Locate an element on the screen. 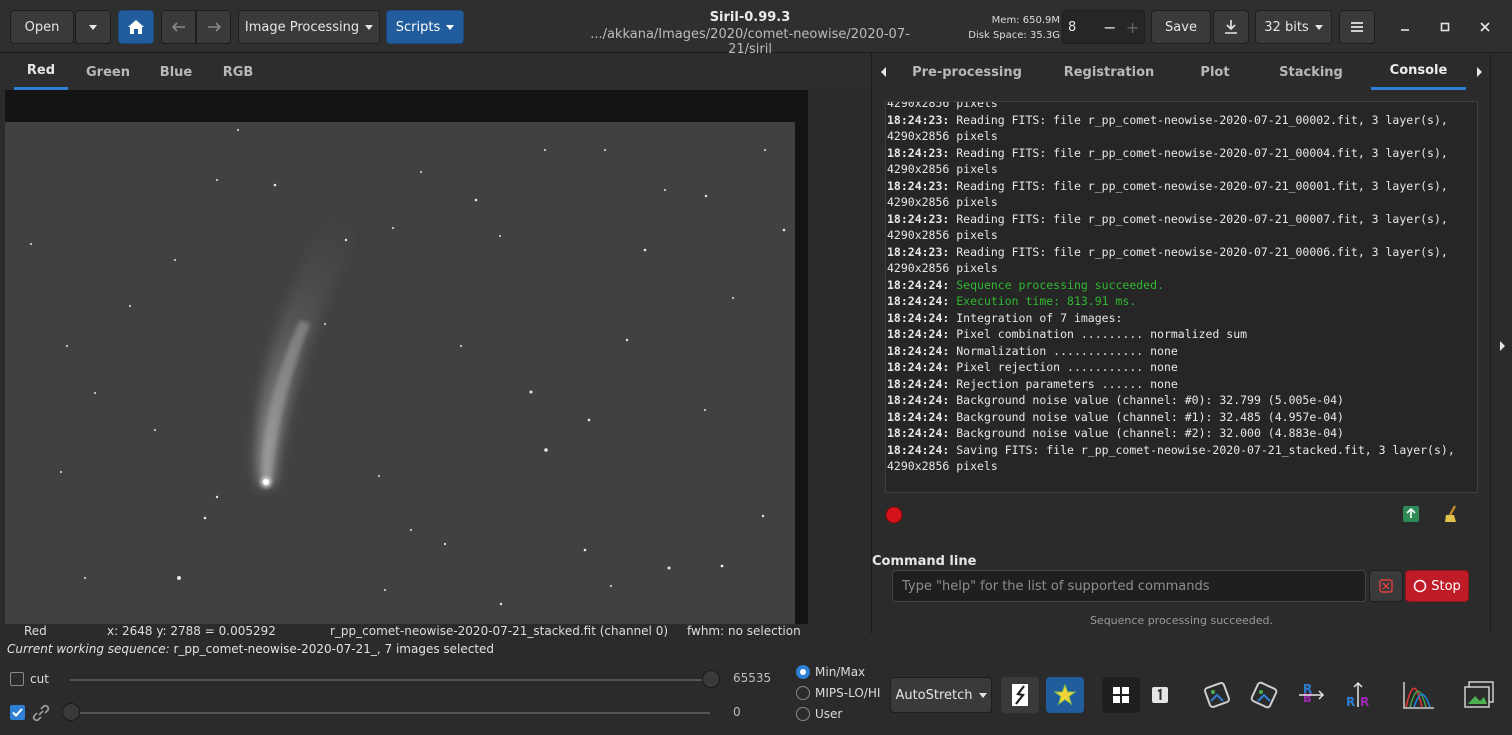 Image resolution: width=1512 pixels, height=735 pixels. console-line: 18:24:24: Integration of 7 images: is located at coordinates (1181, 318).